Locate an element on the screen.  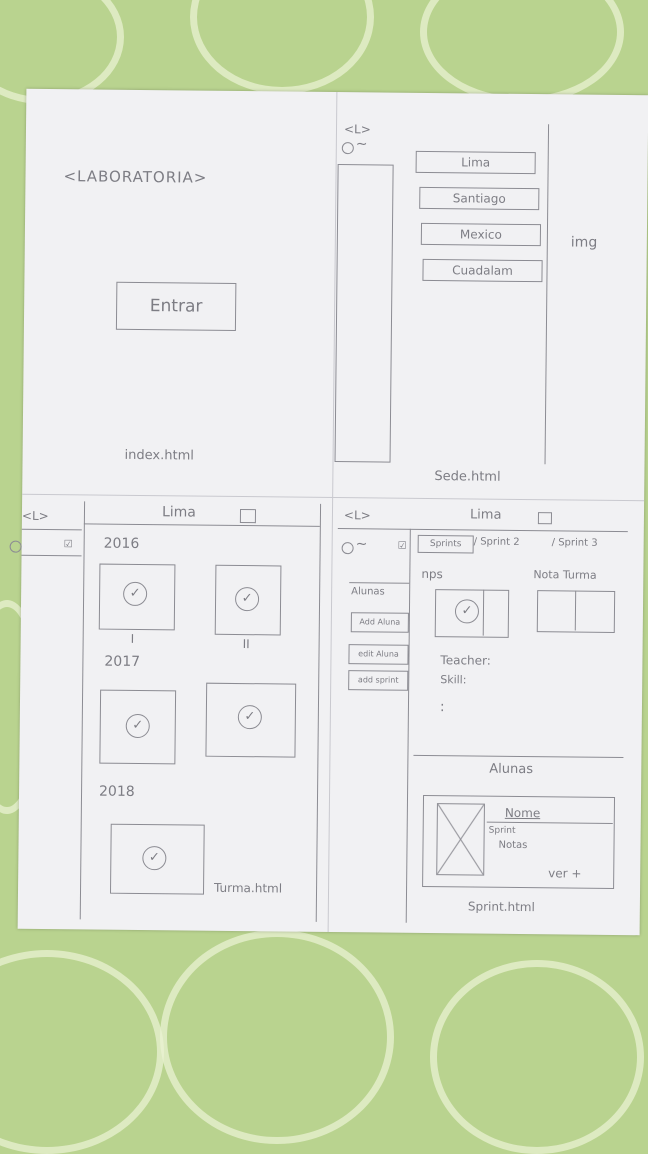
year-2016-label: 2016 is located at coordinates (121, 543).